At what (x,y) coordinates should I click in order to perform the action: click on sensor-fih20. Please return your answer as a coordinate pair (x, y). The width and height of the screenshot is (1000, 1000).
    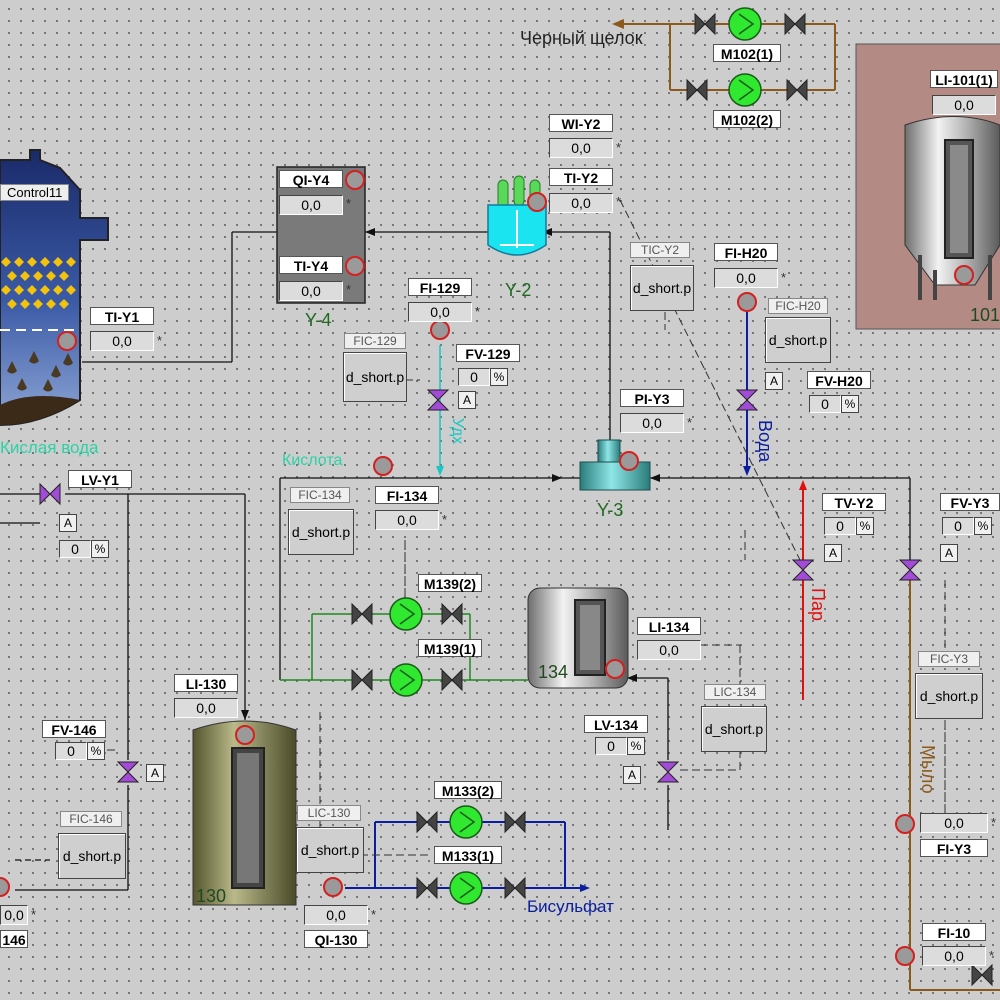
    Looking at the image, I should click on (747, 302).